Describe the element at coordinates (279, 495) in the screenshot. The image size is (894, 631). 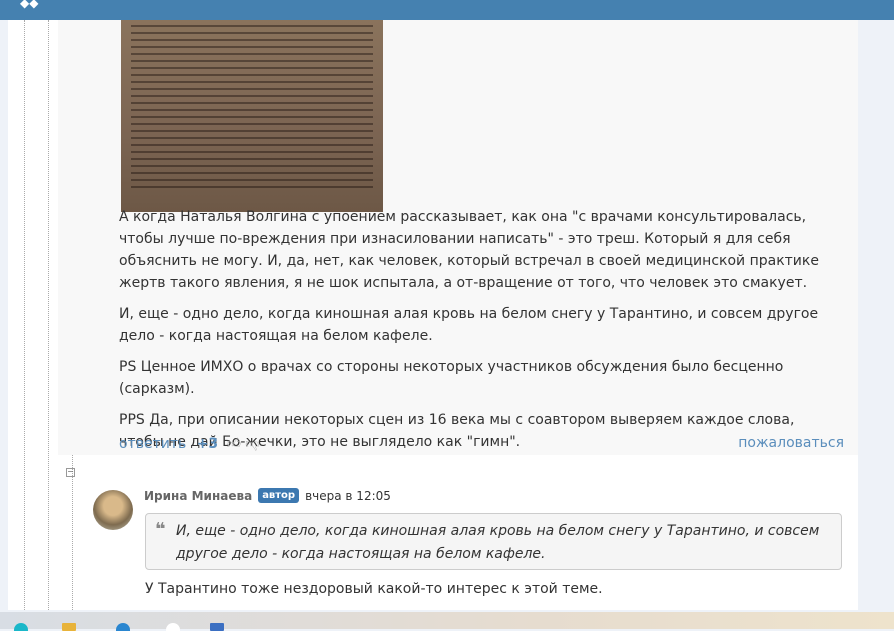
I see `author-badge: автор` at that location.